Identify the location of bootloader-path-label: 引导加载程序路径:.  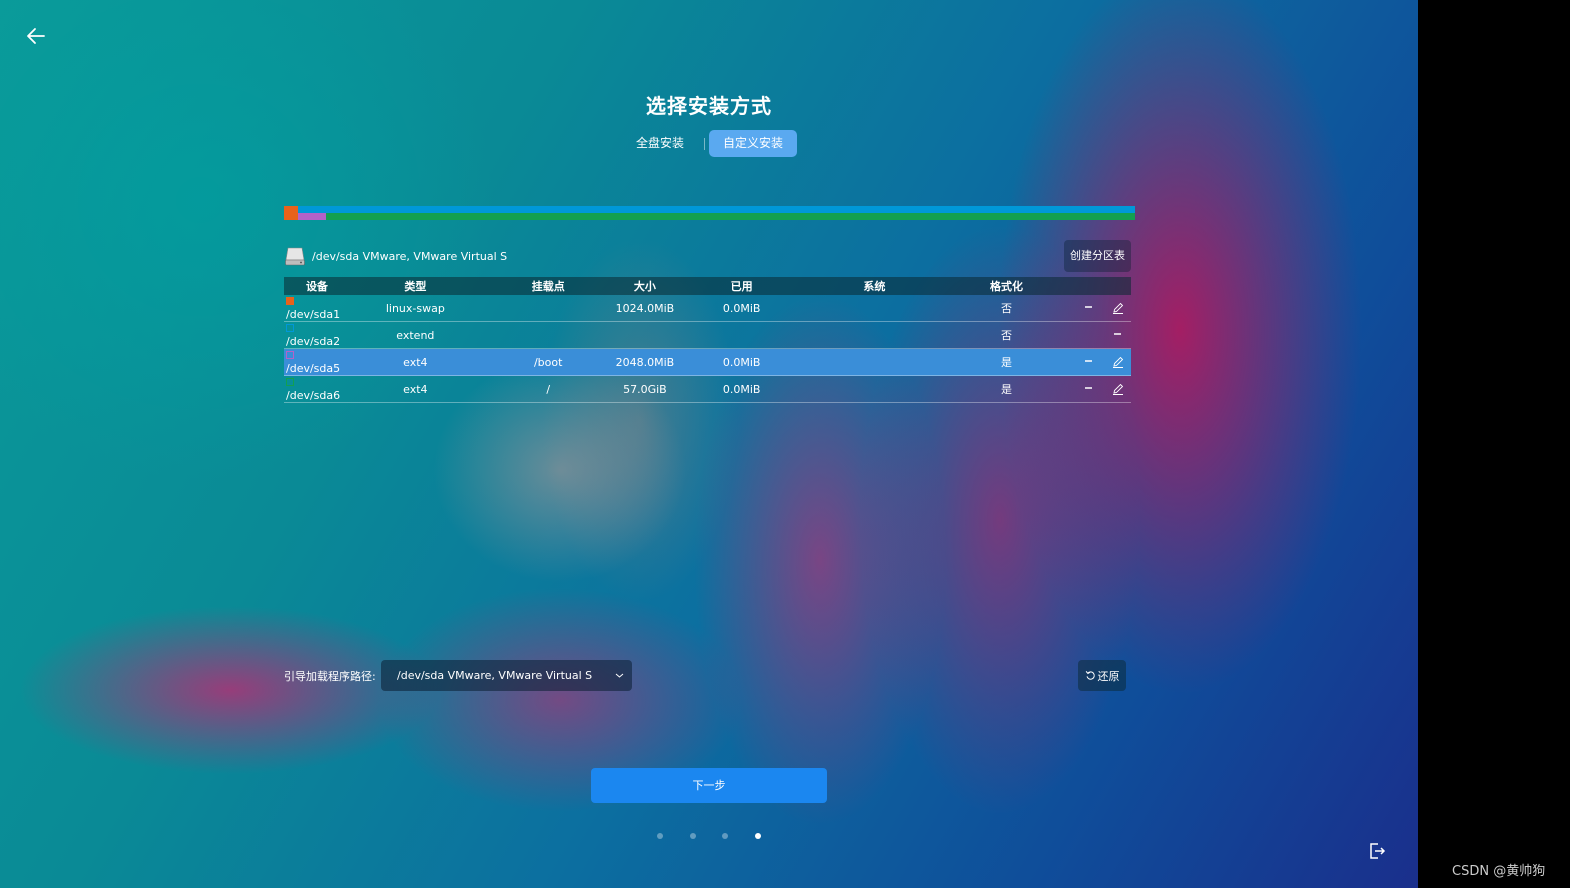
(330, 676).